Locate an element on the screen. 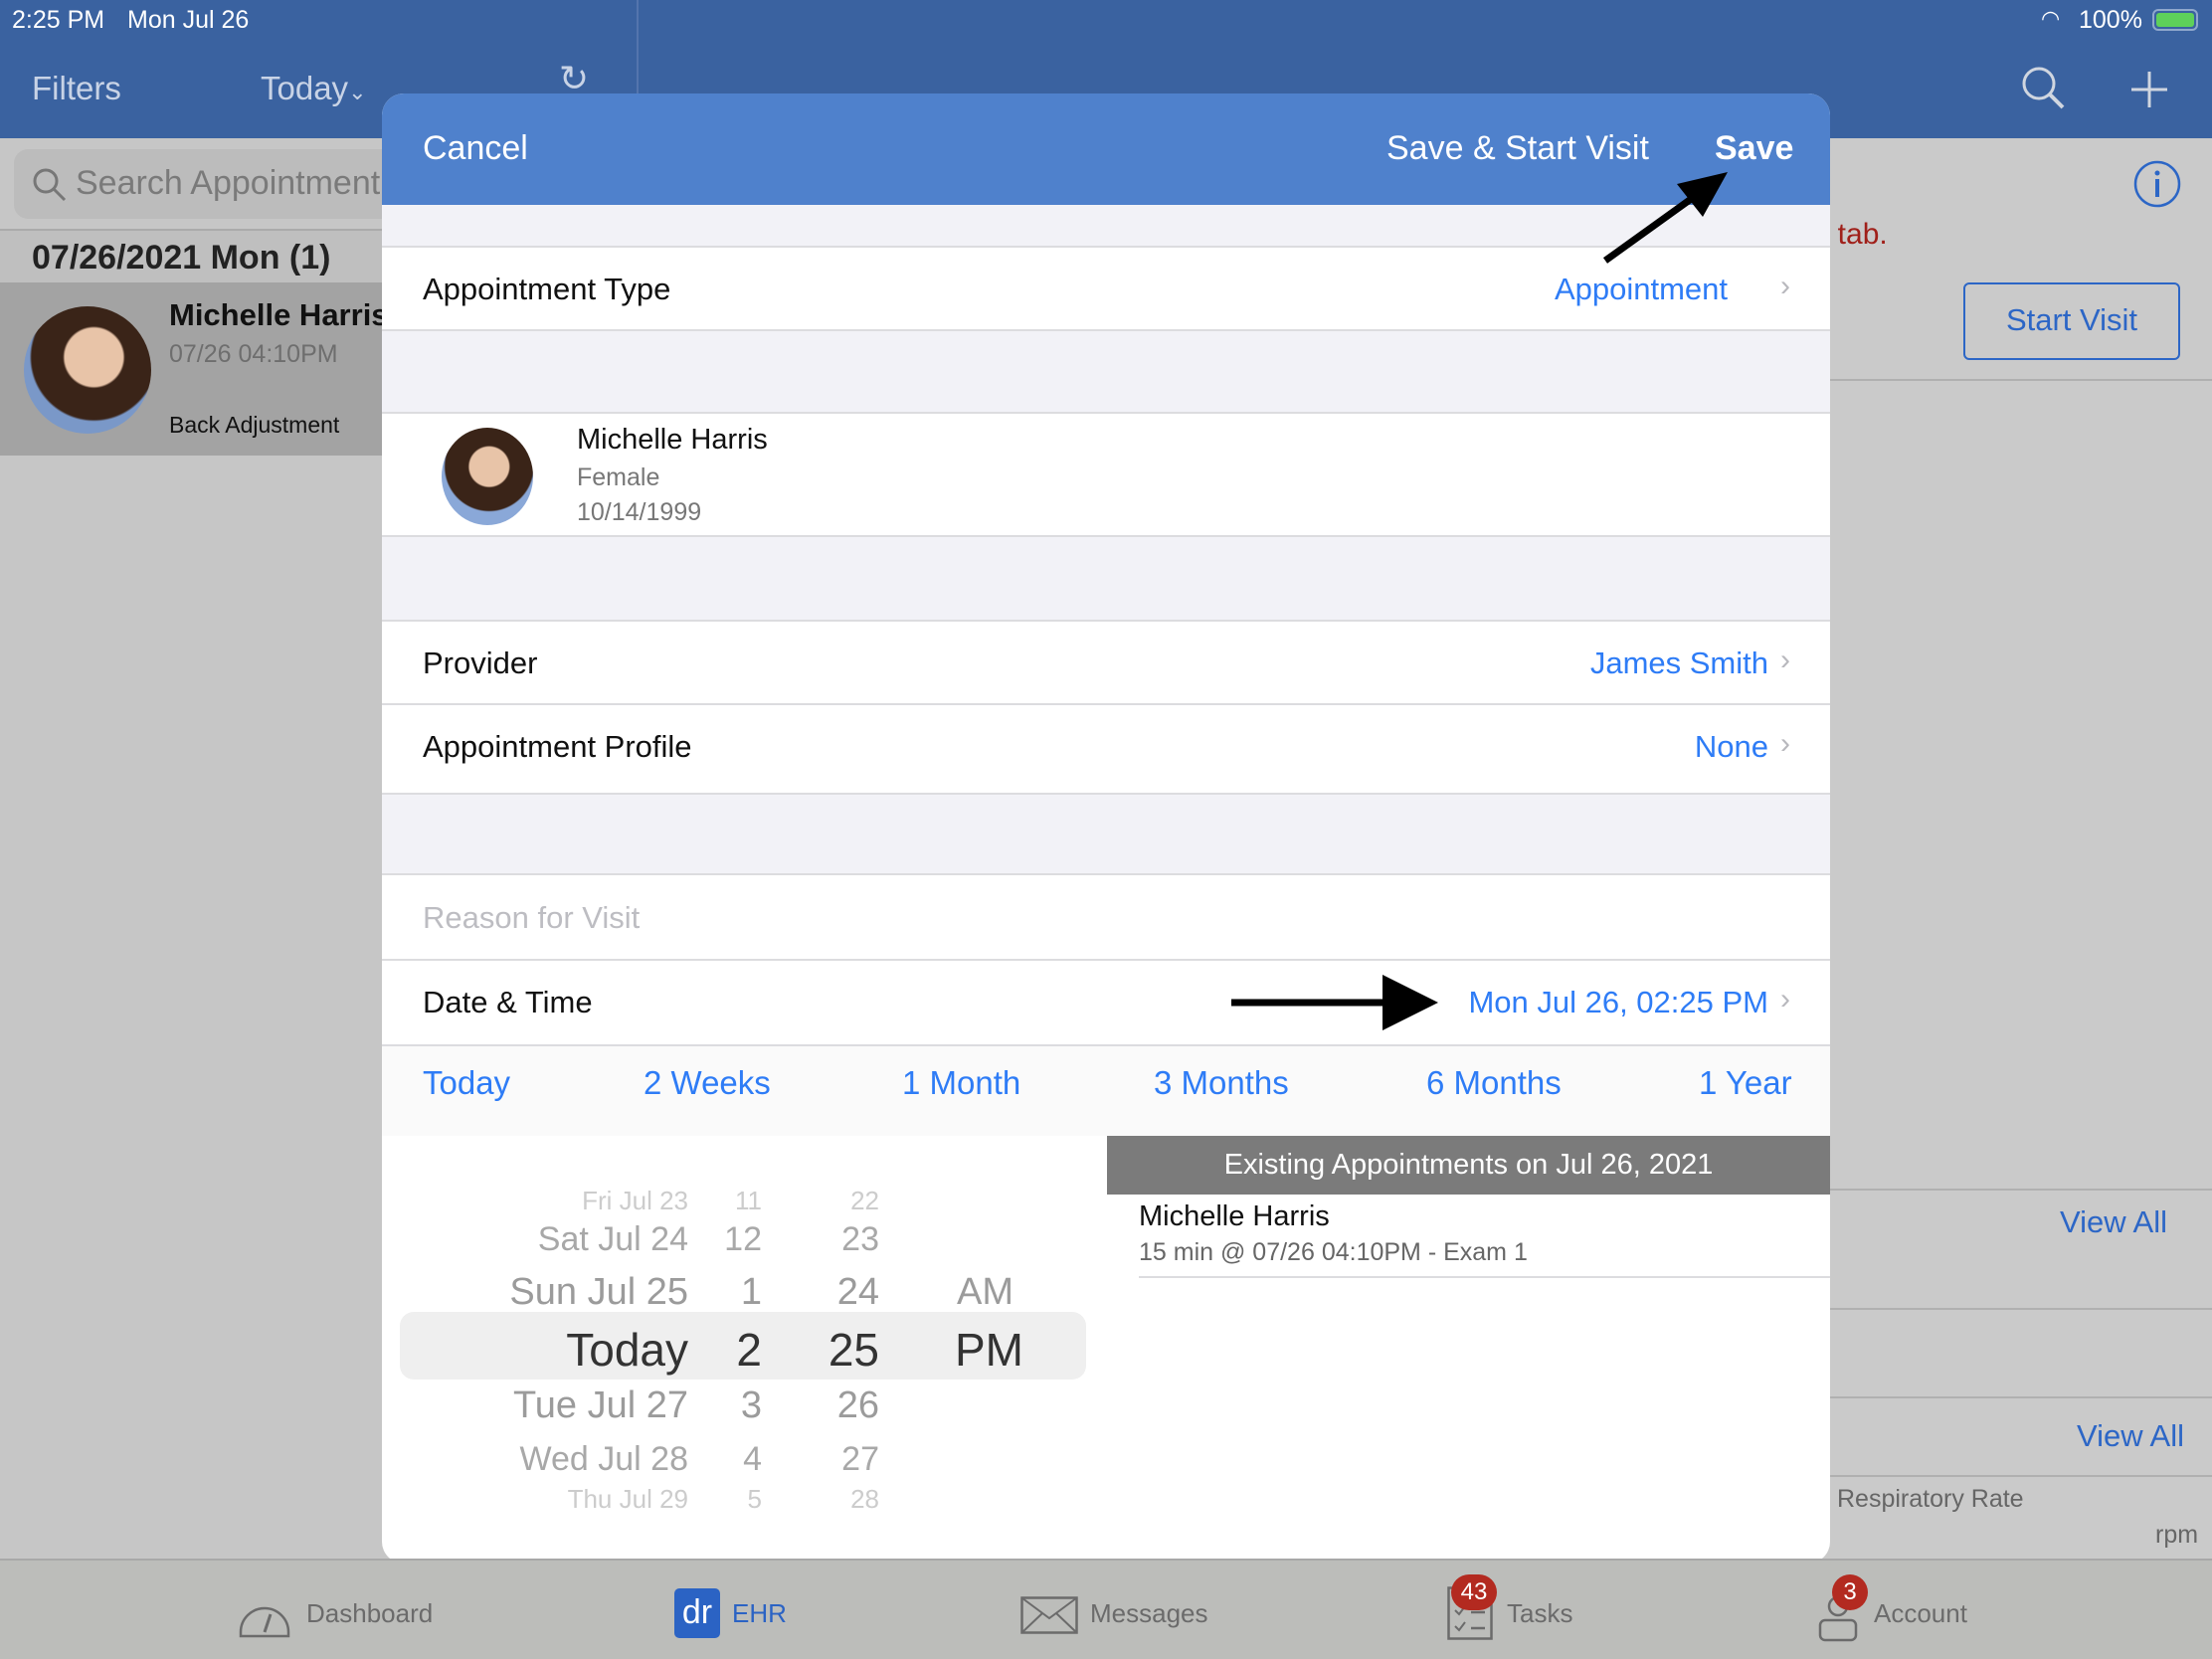 The width and height of the screenshot is (2212, 1659). picker-am: AM is located at coordinates (985, 1292).